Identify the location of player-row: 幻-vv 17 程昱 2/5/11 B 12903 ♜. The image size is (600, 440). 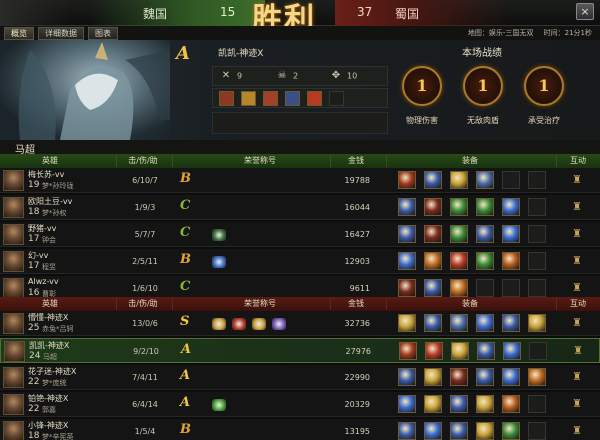
(300, 261).